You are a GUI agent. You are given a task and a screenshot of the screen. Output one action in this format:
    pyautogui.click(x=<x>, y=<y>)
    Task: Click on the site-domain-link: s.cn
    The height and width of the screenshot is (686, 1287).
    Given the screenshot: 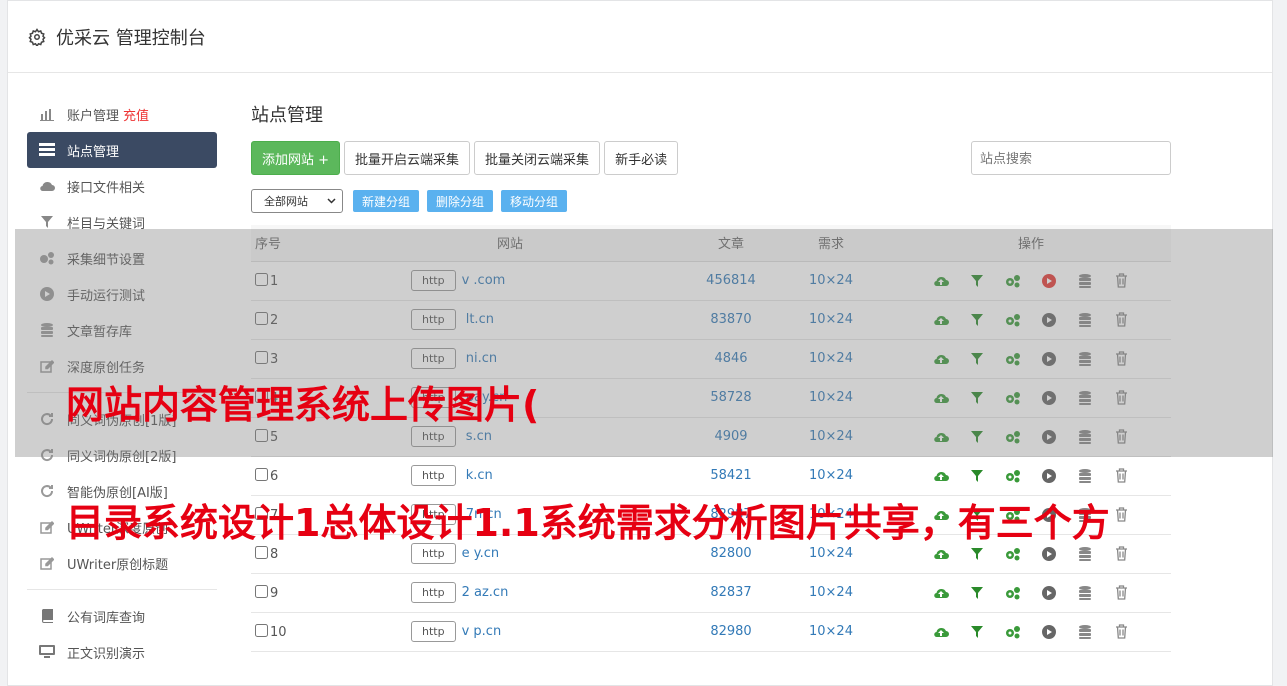 What is the action you would take?
    pyautogui.click(x=477, y=436)
    